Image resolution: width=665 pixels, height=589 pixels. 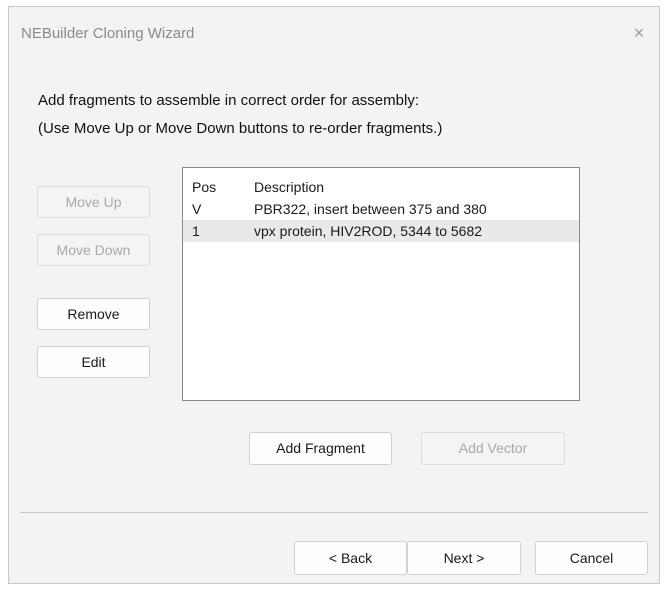 What do you see at coordinates (93, 202) in the screenshot?
I see `move-up-button: Move Up` at bounding box center [93, 202].